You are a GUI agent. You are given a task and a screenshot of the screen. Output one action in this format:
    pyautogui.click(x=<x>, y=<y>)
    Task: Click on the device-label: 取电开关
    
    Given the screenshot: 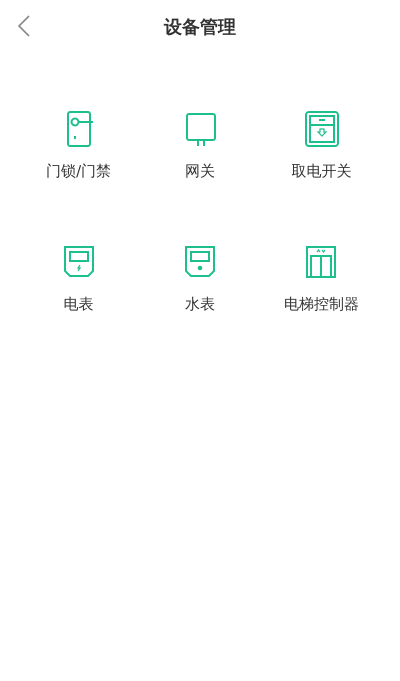 What is the action you would take?
    pyautogui.click(x=321, y=171)
    